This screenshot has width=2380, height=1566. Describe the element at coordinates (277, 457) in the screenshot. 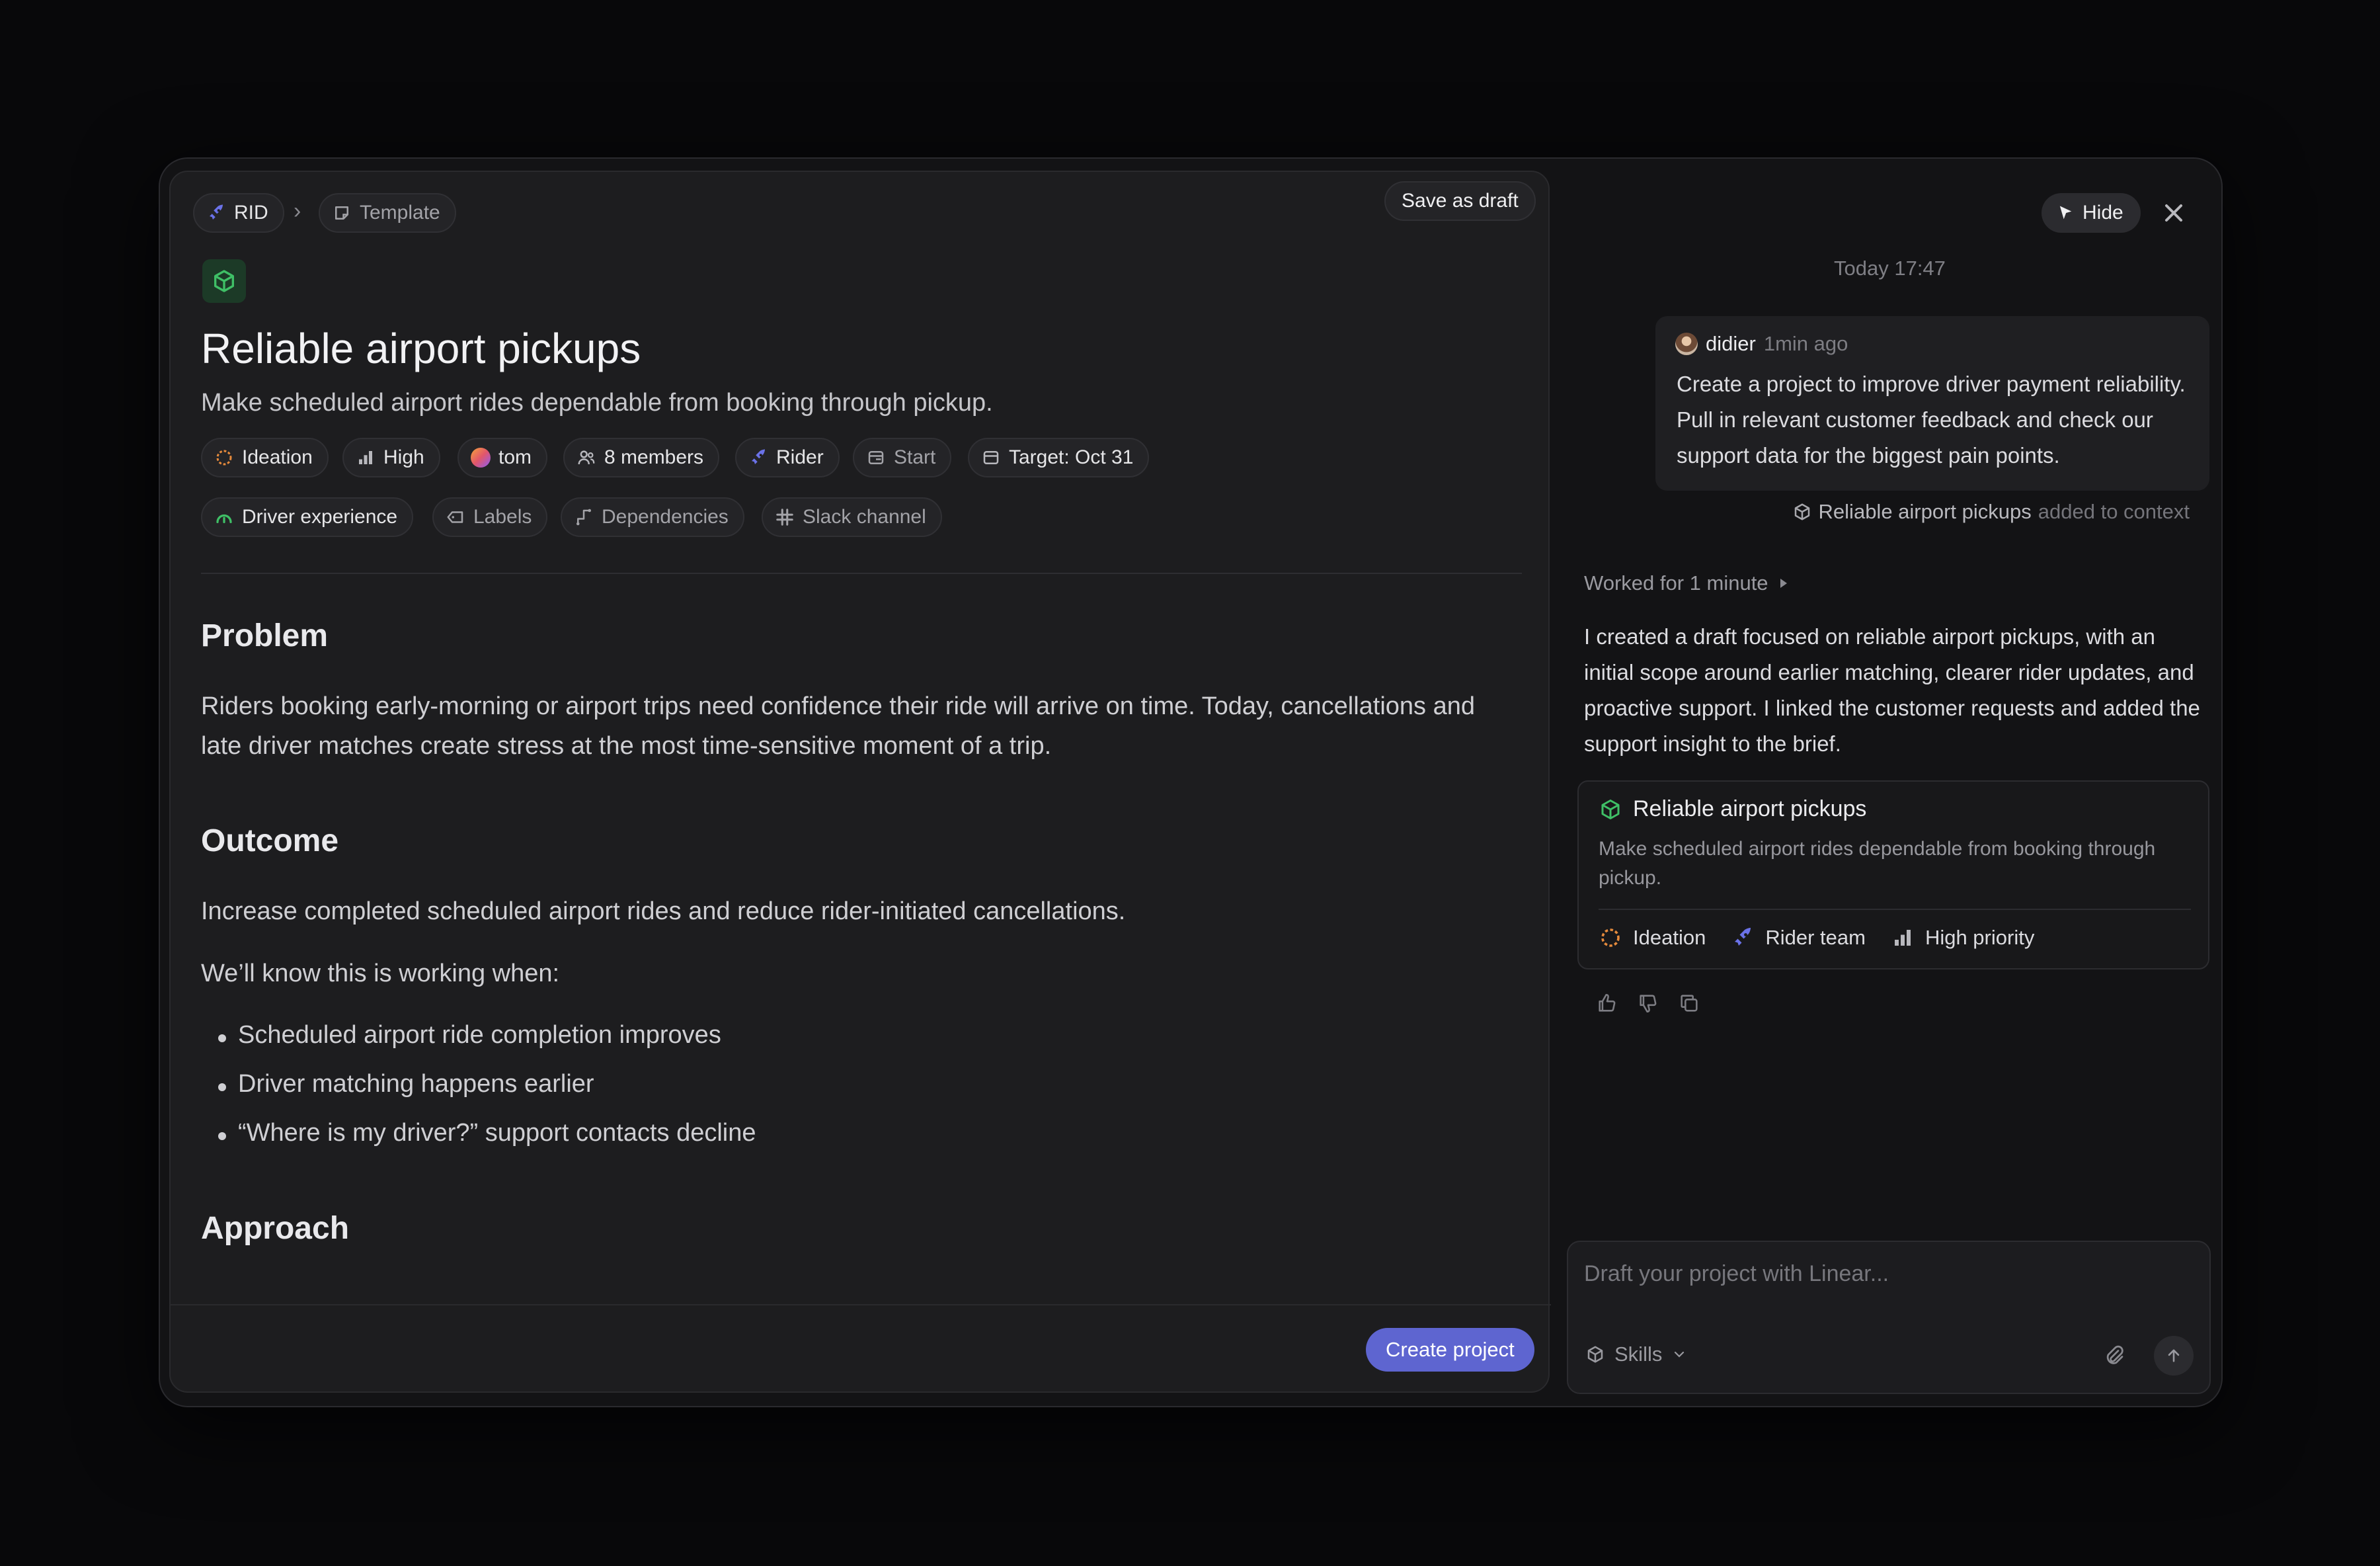

I see `status-label: Ideation` at that location.